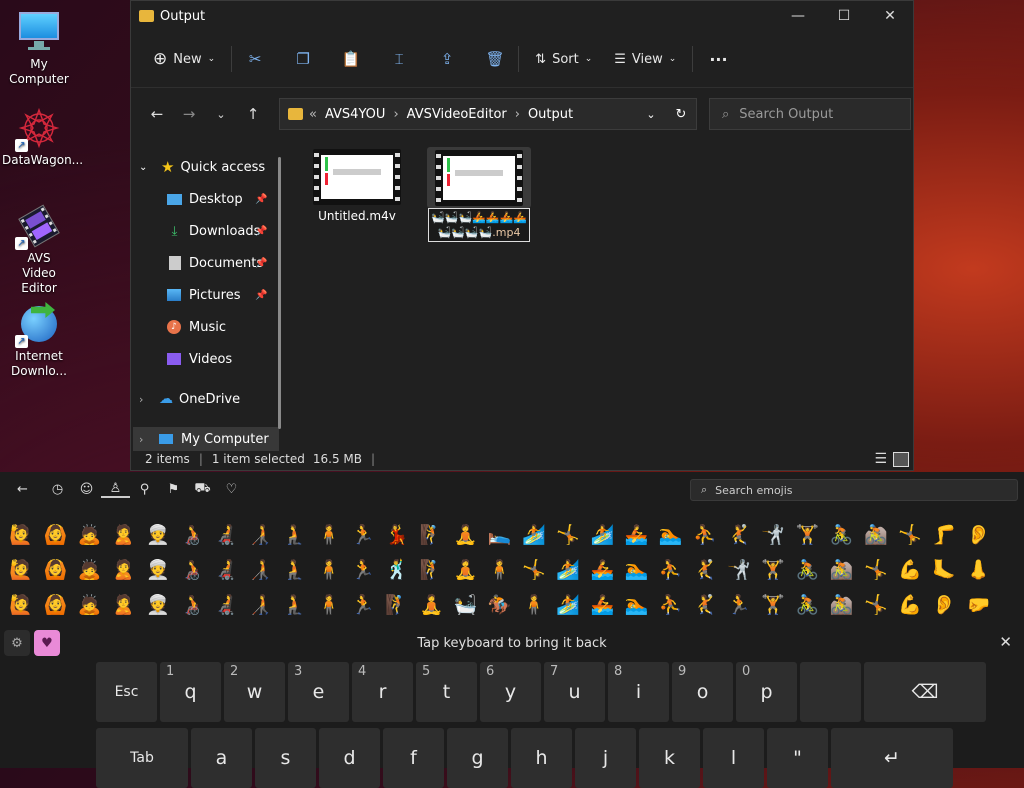  Describe the element at coordinates (681, 114) in the screenshot. I see `refresh-icon: ↻` at that location.